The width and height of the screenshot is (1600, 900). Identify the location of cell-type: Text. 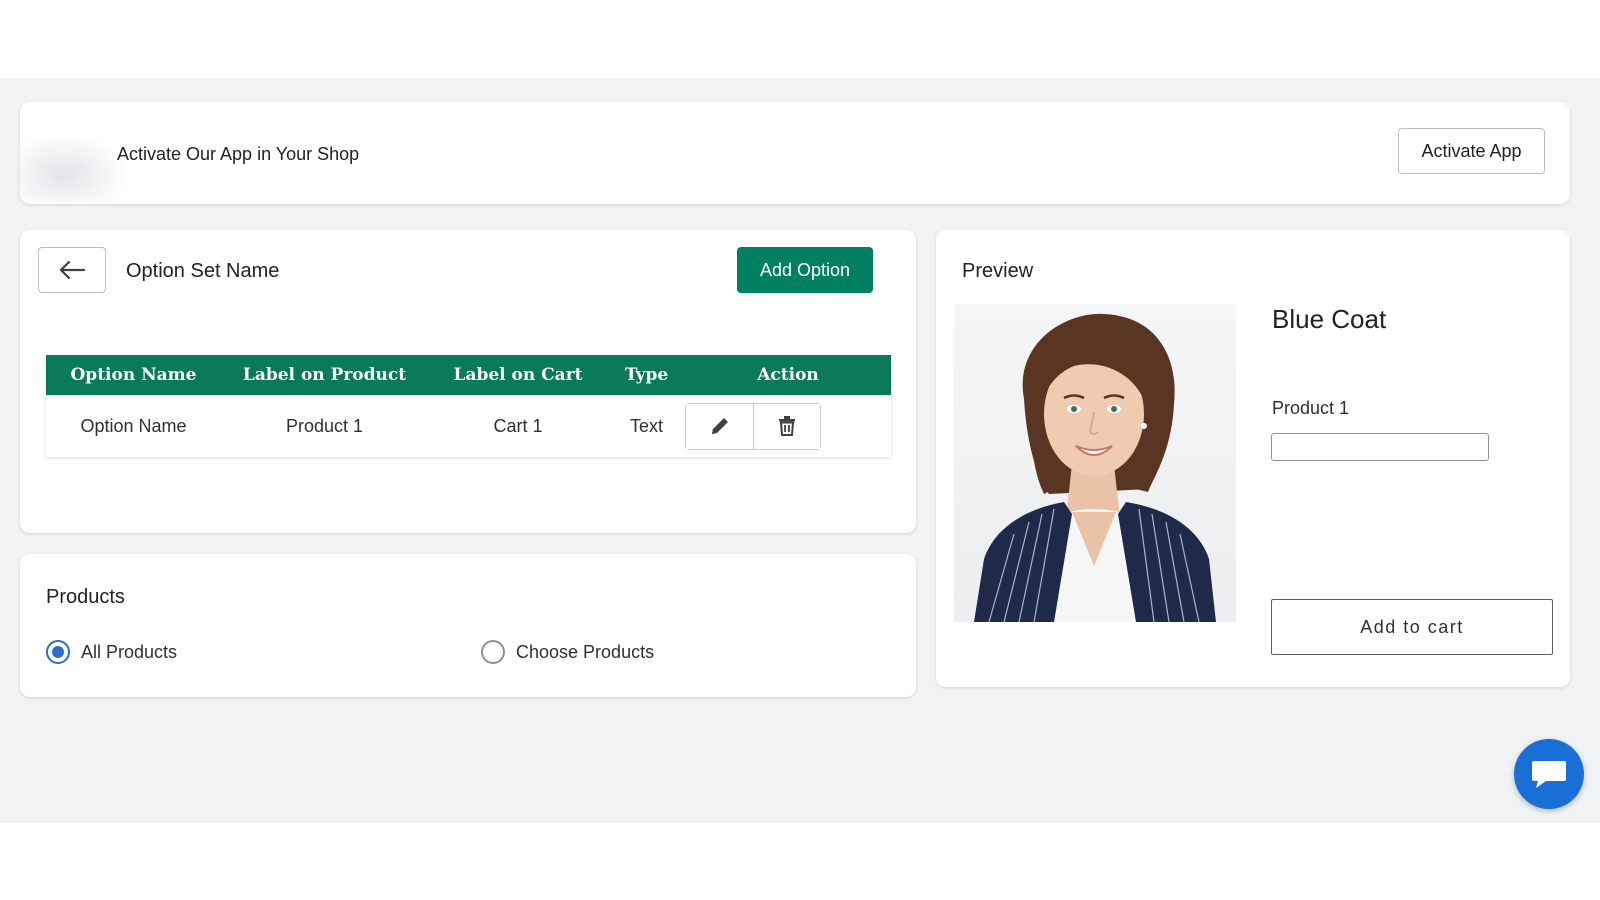
(646, 425).